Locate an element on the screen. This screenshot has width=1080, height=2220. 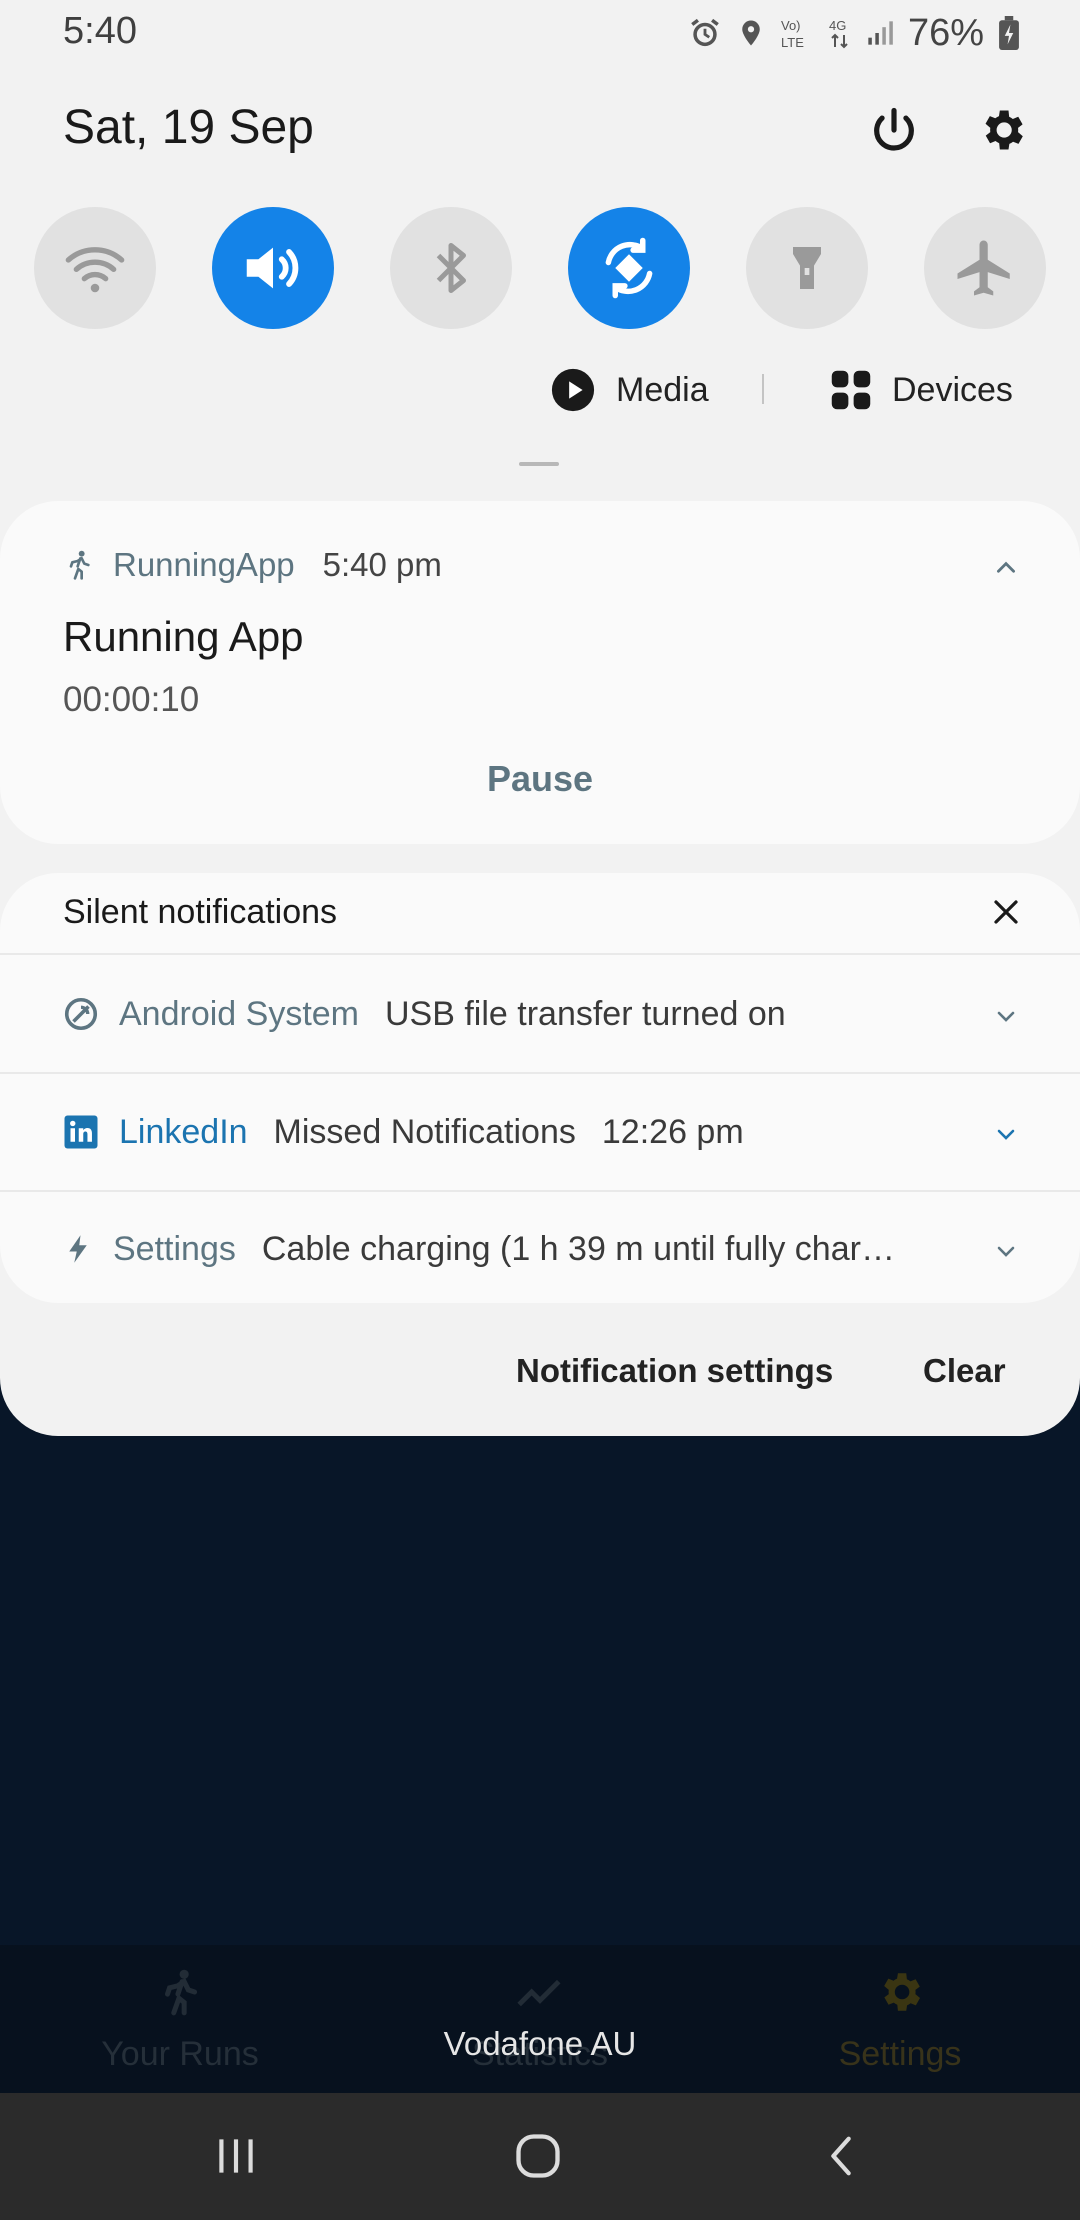
notification-time: 5:40 pm is located at coordinates (382, 564).